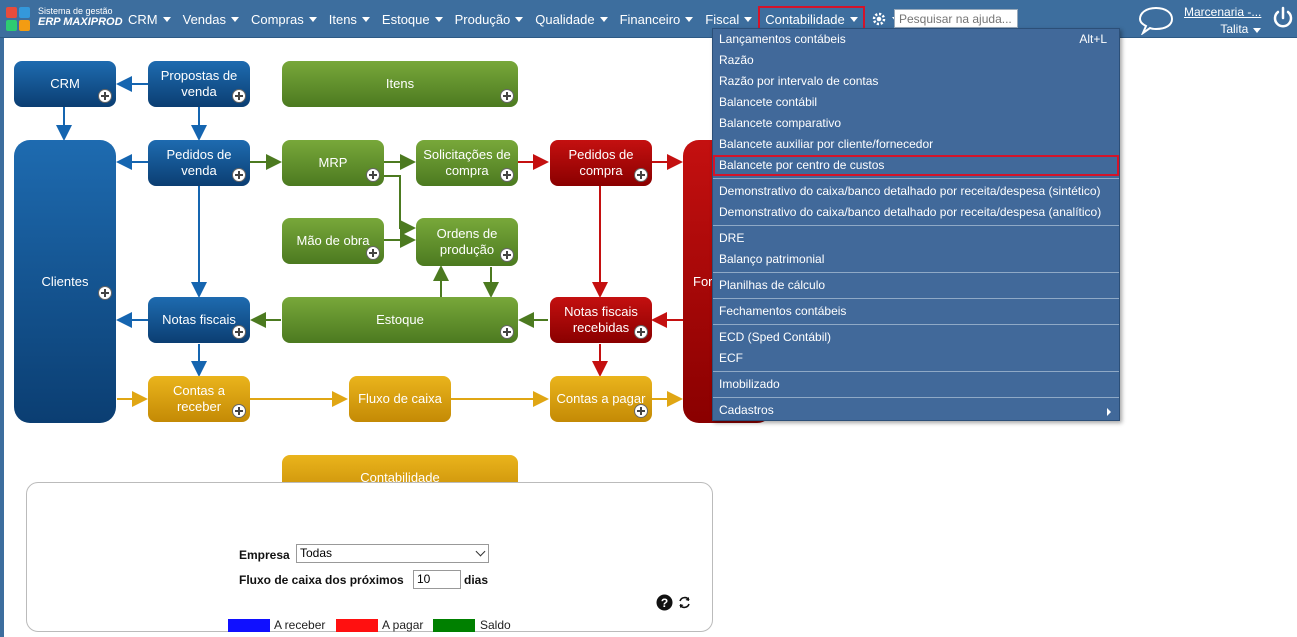 The width and height of the screenshot is (1297, 637). I want to click on menu-qualidade: Qualidade, so click(574, 19).